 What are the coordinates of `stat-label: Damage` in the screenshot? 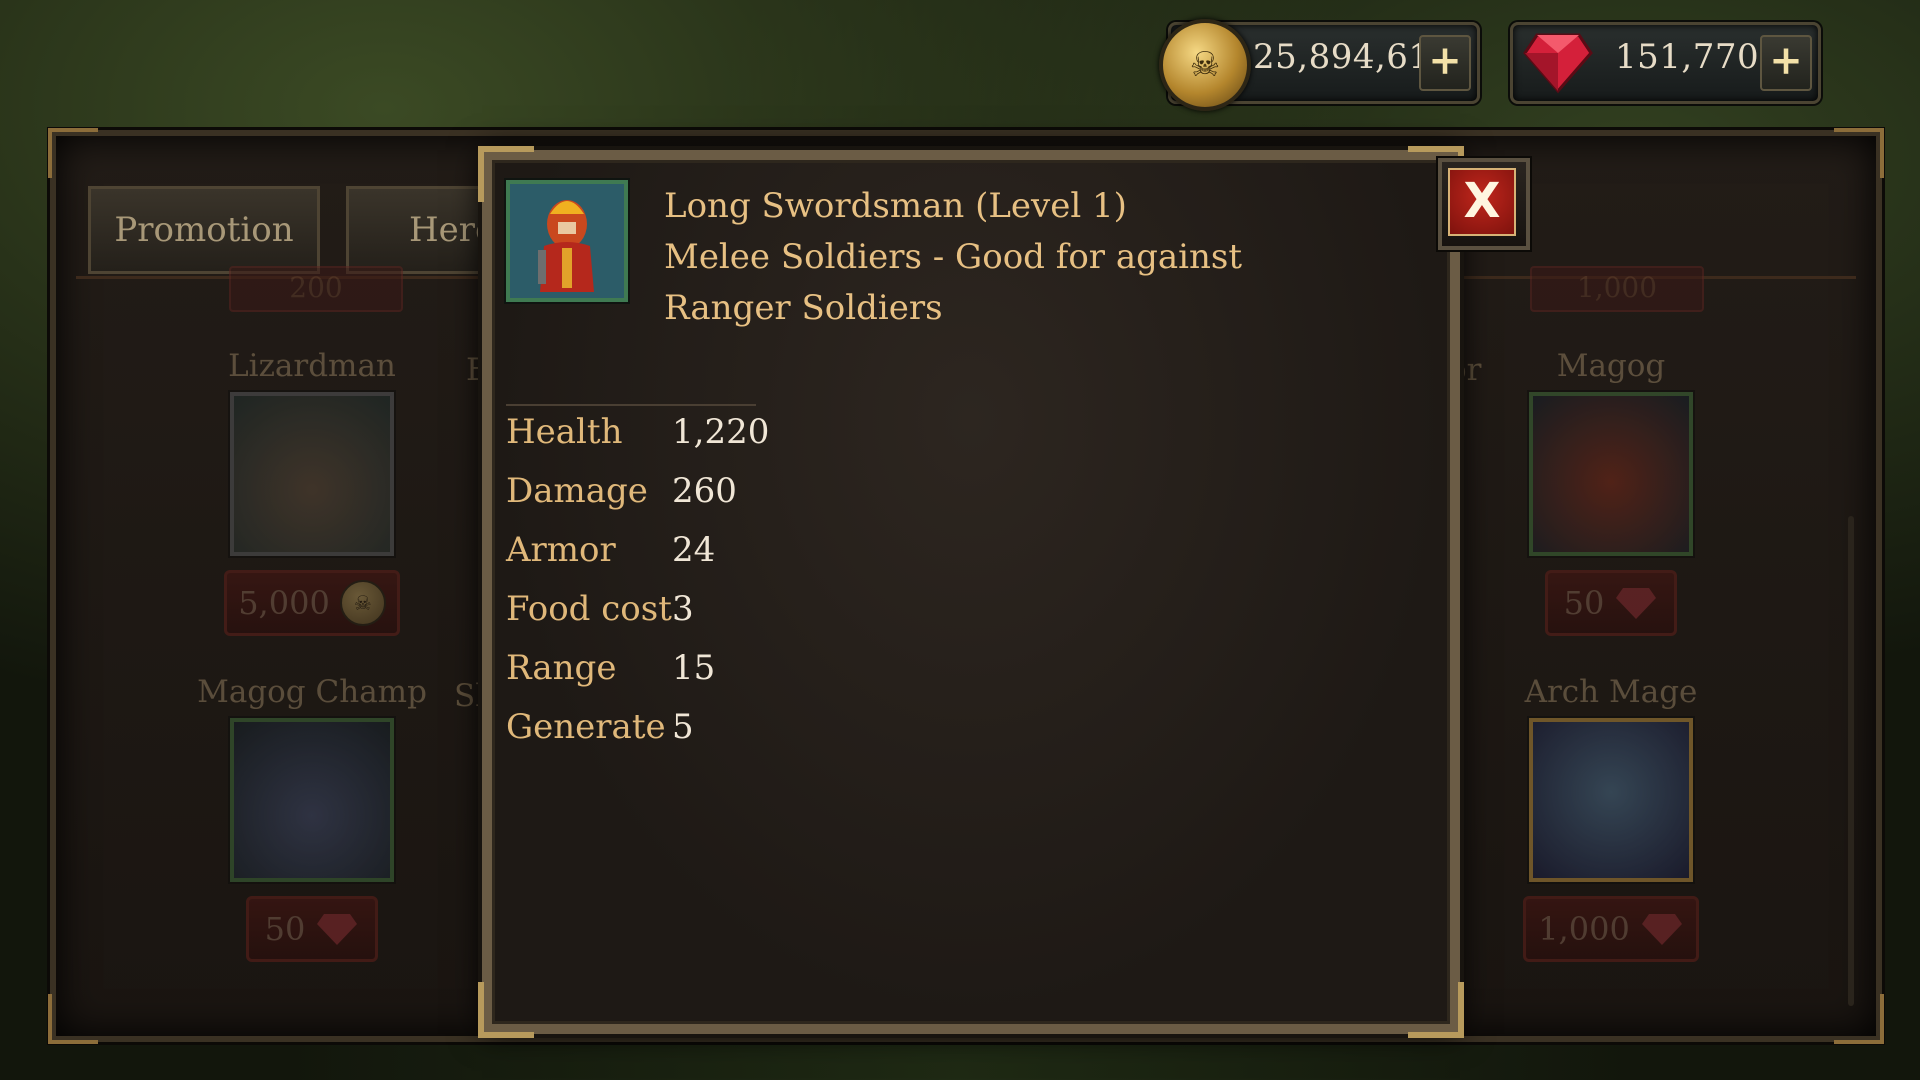 It's located at (577, 491).